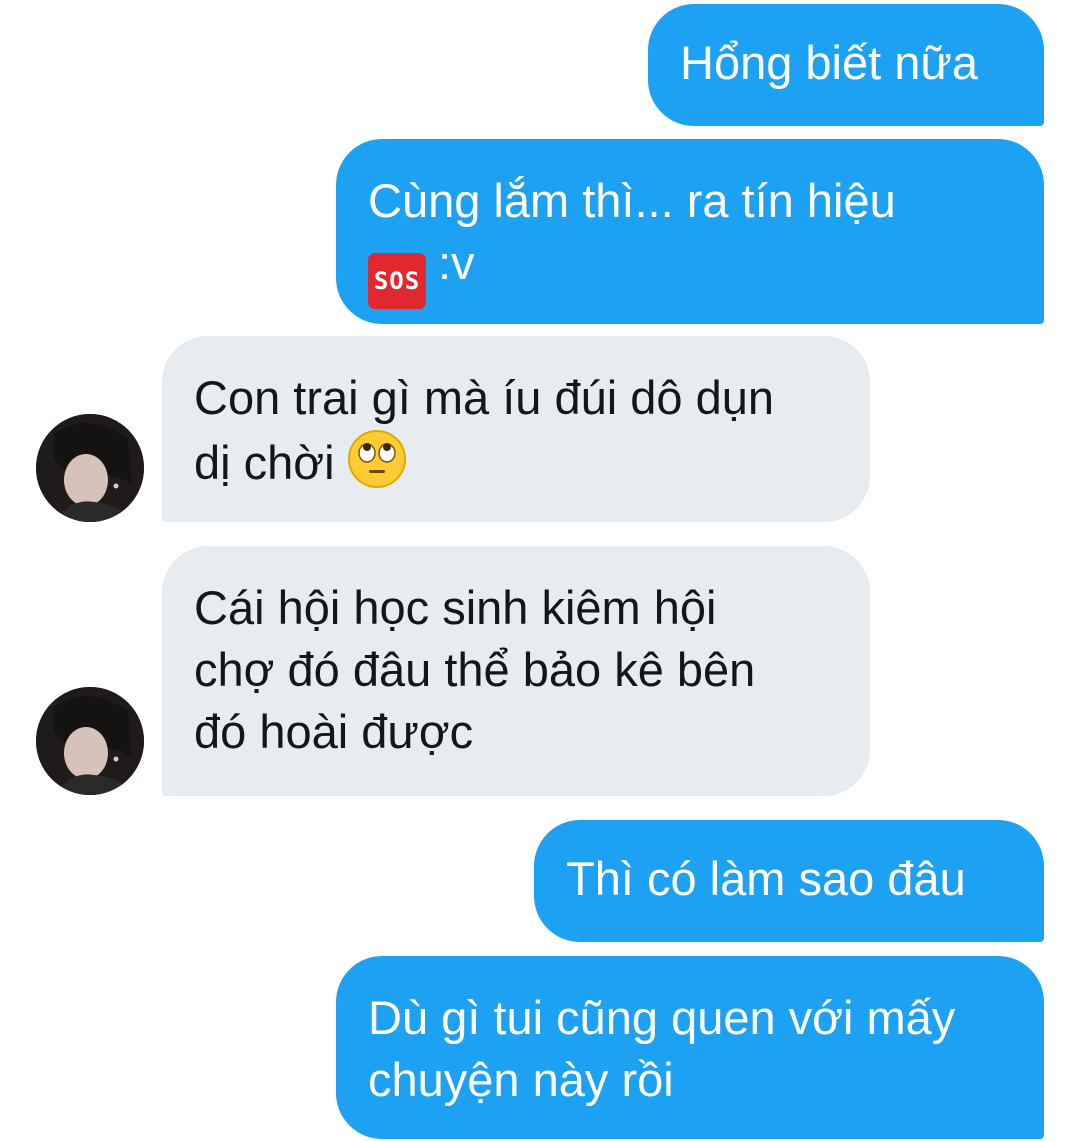 This screenshot has width=1080, height=1141. What do you see at coordinates (475, 669) in the screenshot?
I see `message-text: chợ đó đâu thể bảo kê bên` at bounding box center [475, 669].